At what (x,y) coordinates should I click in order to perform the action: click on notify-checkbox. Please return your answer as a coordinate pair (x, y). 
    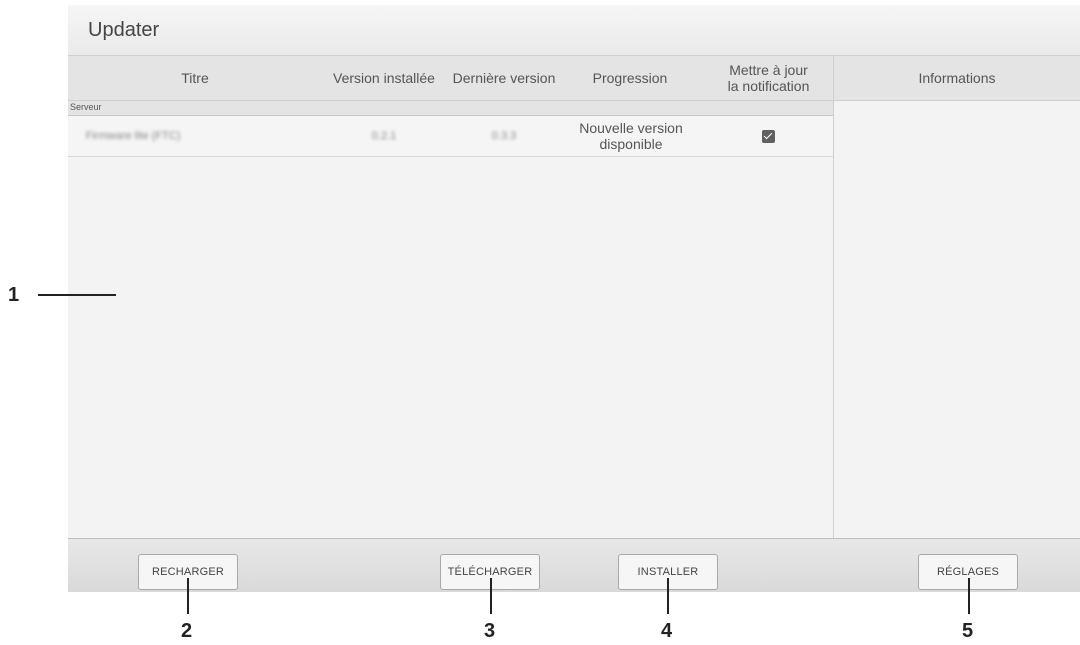
    Looking at the image, I should click on (768, 136).